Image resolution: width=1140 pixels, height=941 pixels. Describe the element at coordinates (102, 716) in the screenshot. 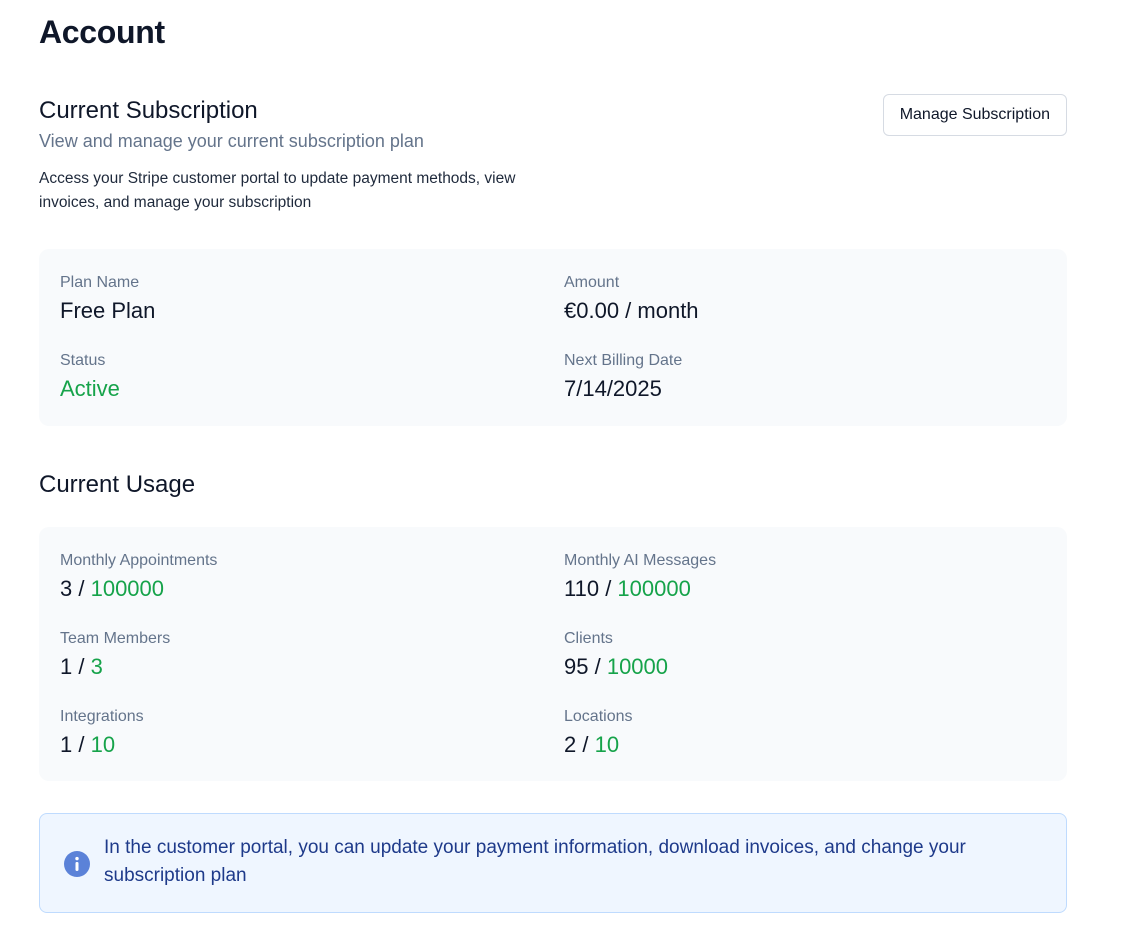

I see `usage-item-label: Integrations` at that location.